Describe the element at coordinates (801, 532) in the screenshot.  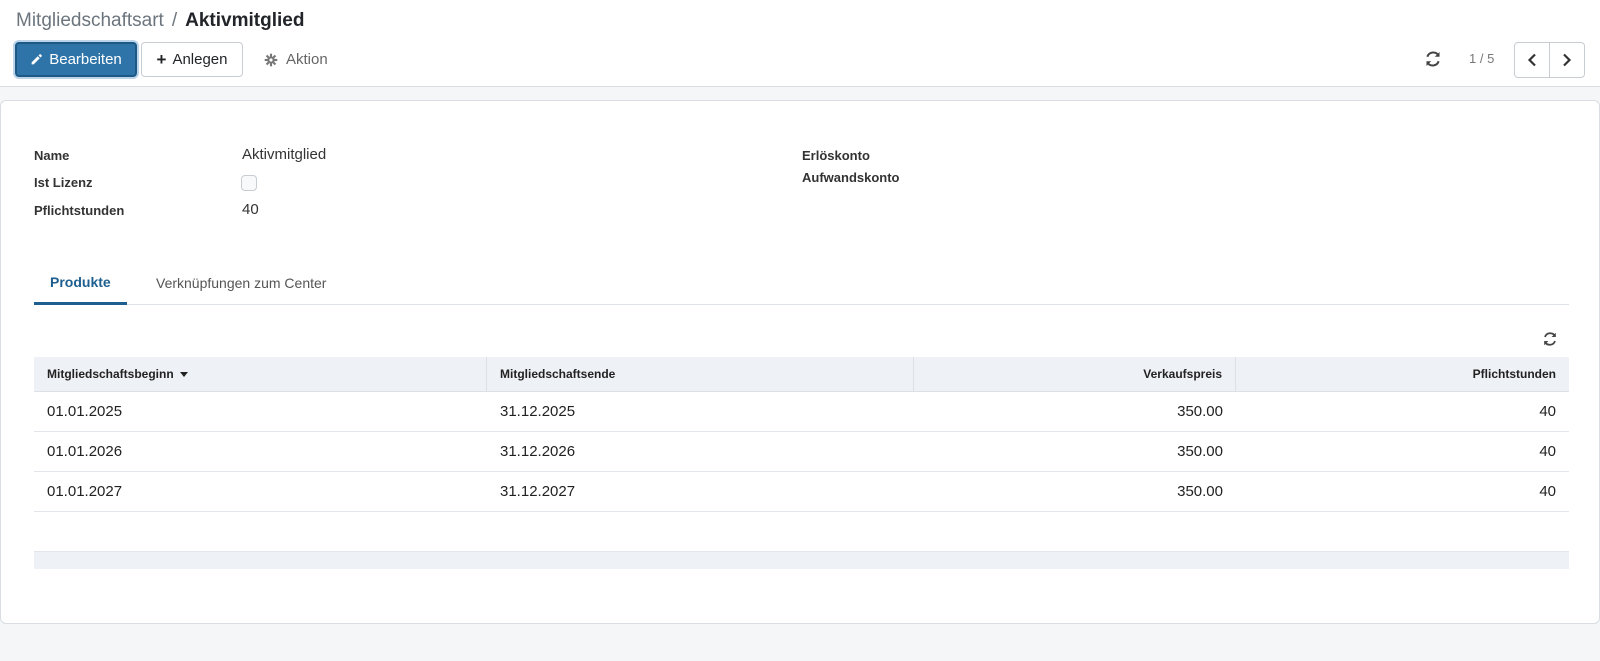
I see `table-empty-row` at that location.